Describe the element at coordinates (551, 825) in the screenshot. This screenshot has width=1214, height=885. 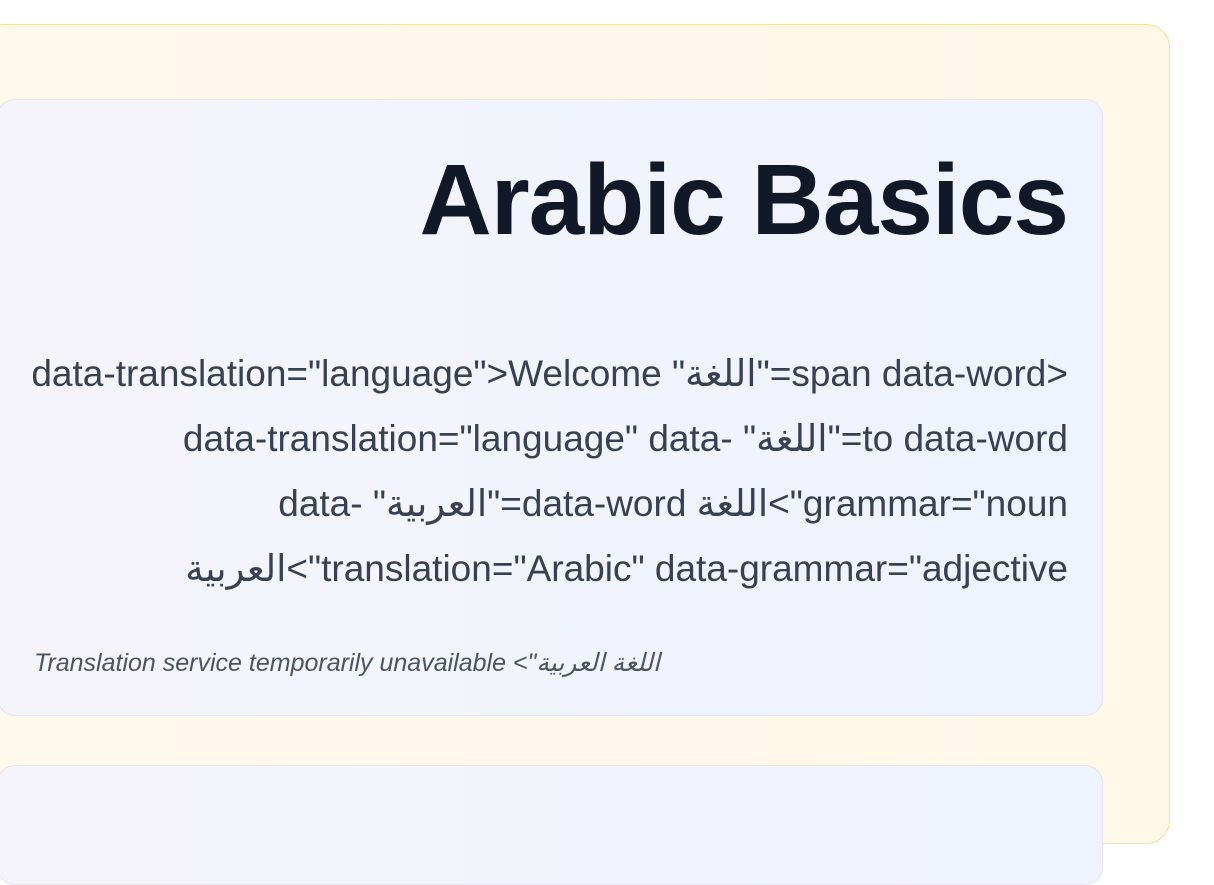
I see `next-lesson-card` at that location.